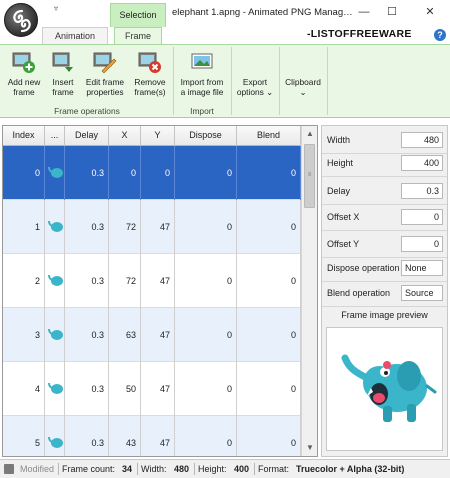 The width and height of the screenshot is (450, 478). What do you see at coordinates (158, 173) in the screenshot?
I see `cell-y: 0` at bounding box center [158, 173].